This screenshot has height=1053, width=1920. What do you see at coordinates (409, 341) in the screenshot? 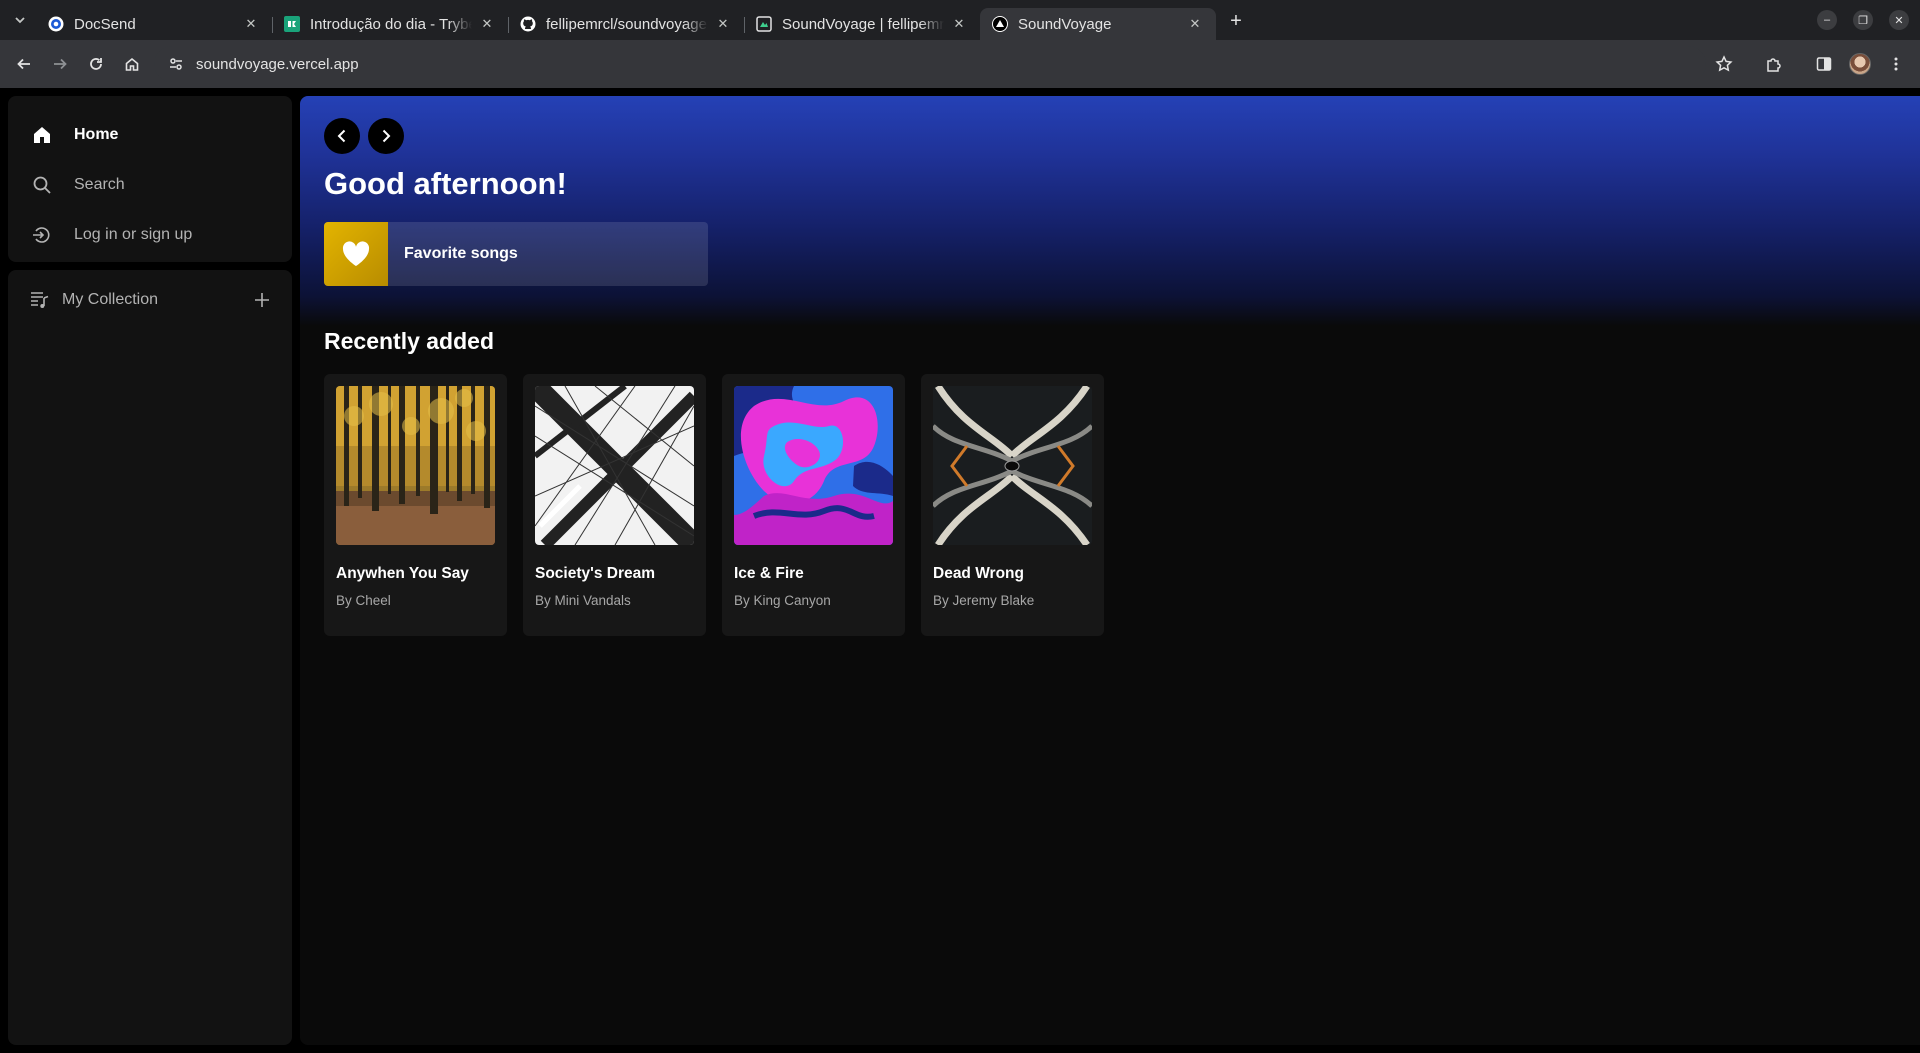
I see `section-title: Recently added` at bounding box center [409, 341].